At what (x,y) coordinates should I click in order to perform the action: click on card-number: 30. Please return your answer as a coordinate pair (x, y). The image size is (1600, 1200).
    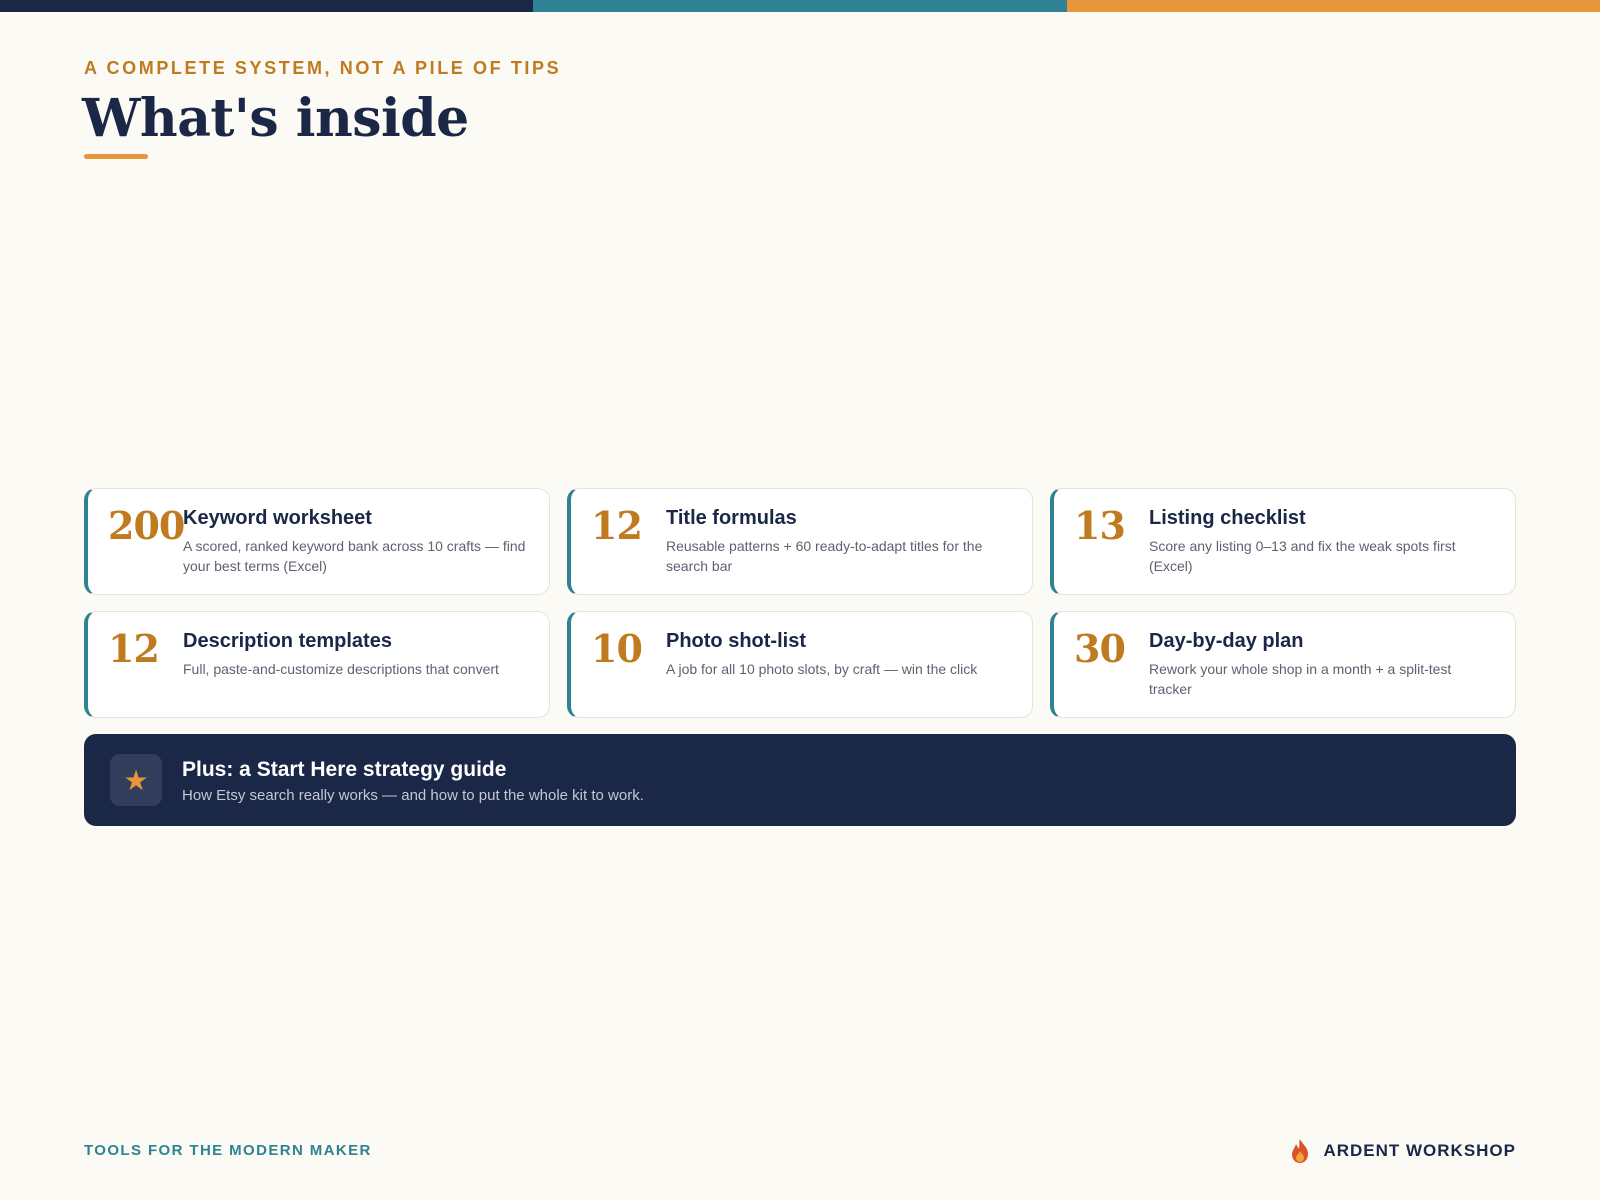
    Looking at the image, I should click on (1100, 648).